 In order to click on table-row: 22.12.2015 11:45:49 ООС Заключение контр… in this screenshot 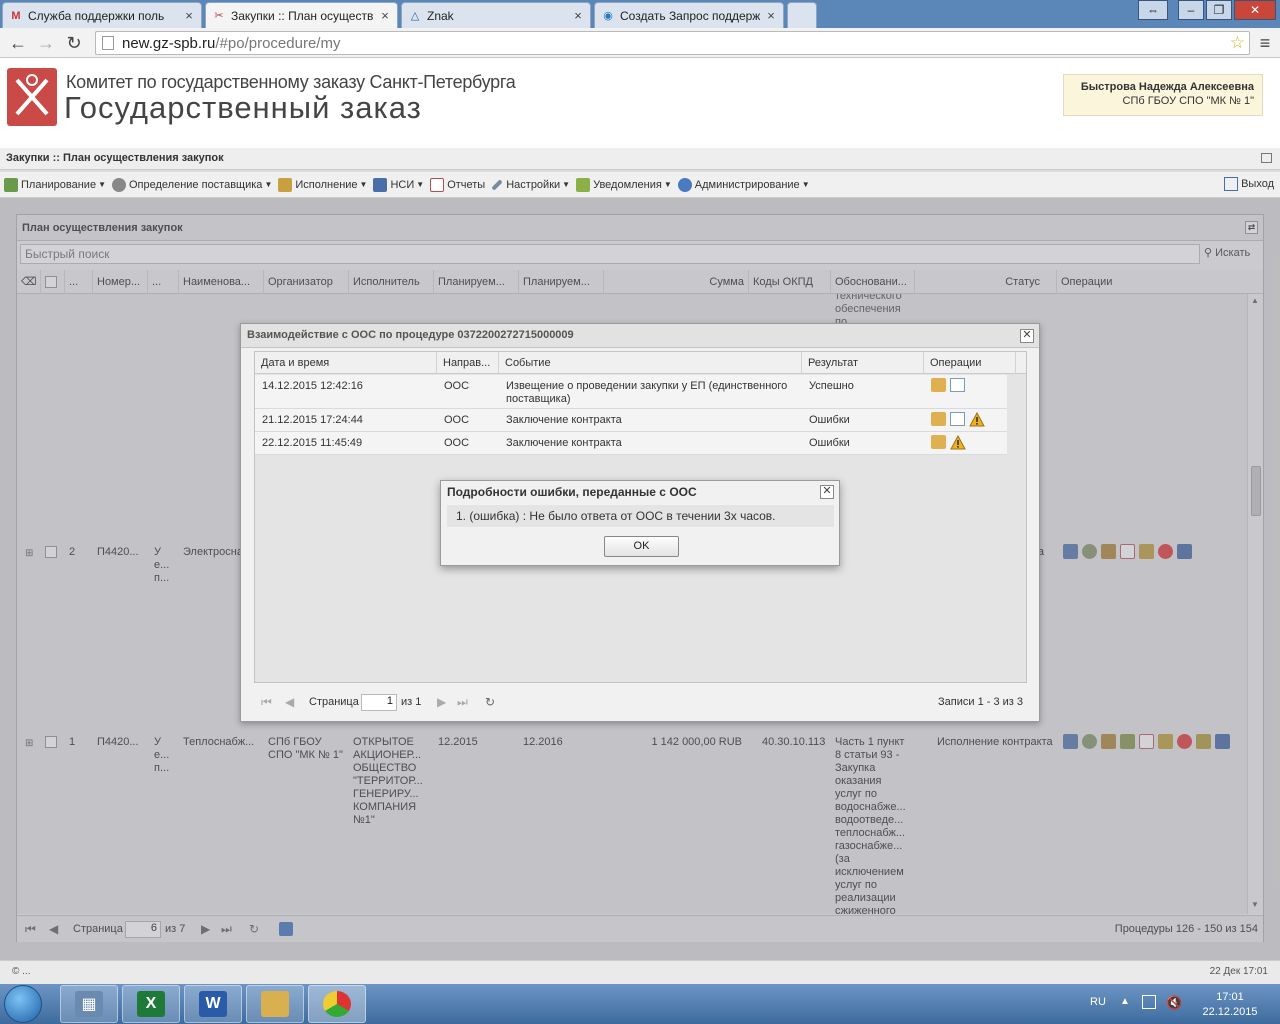, I will do `click(631, 443)`.